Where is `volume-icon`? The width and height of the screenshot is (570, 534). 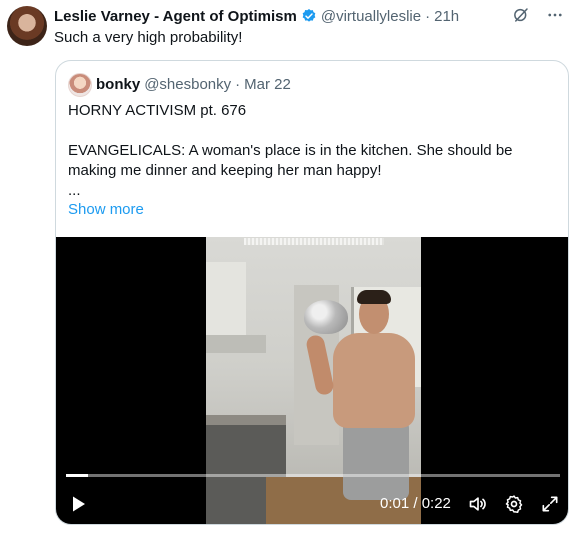
volume-icon is located at coordinates (478, 504).